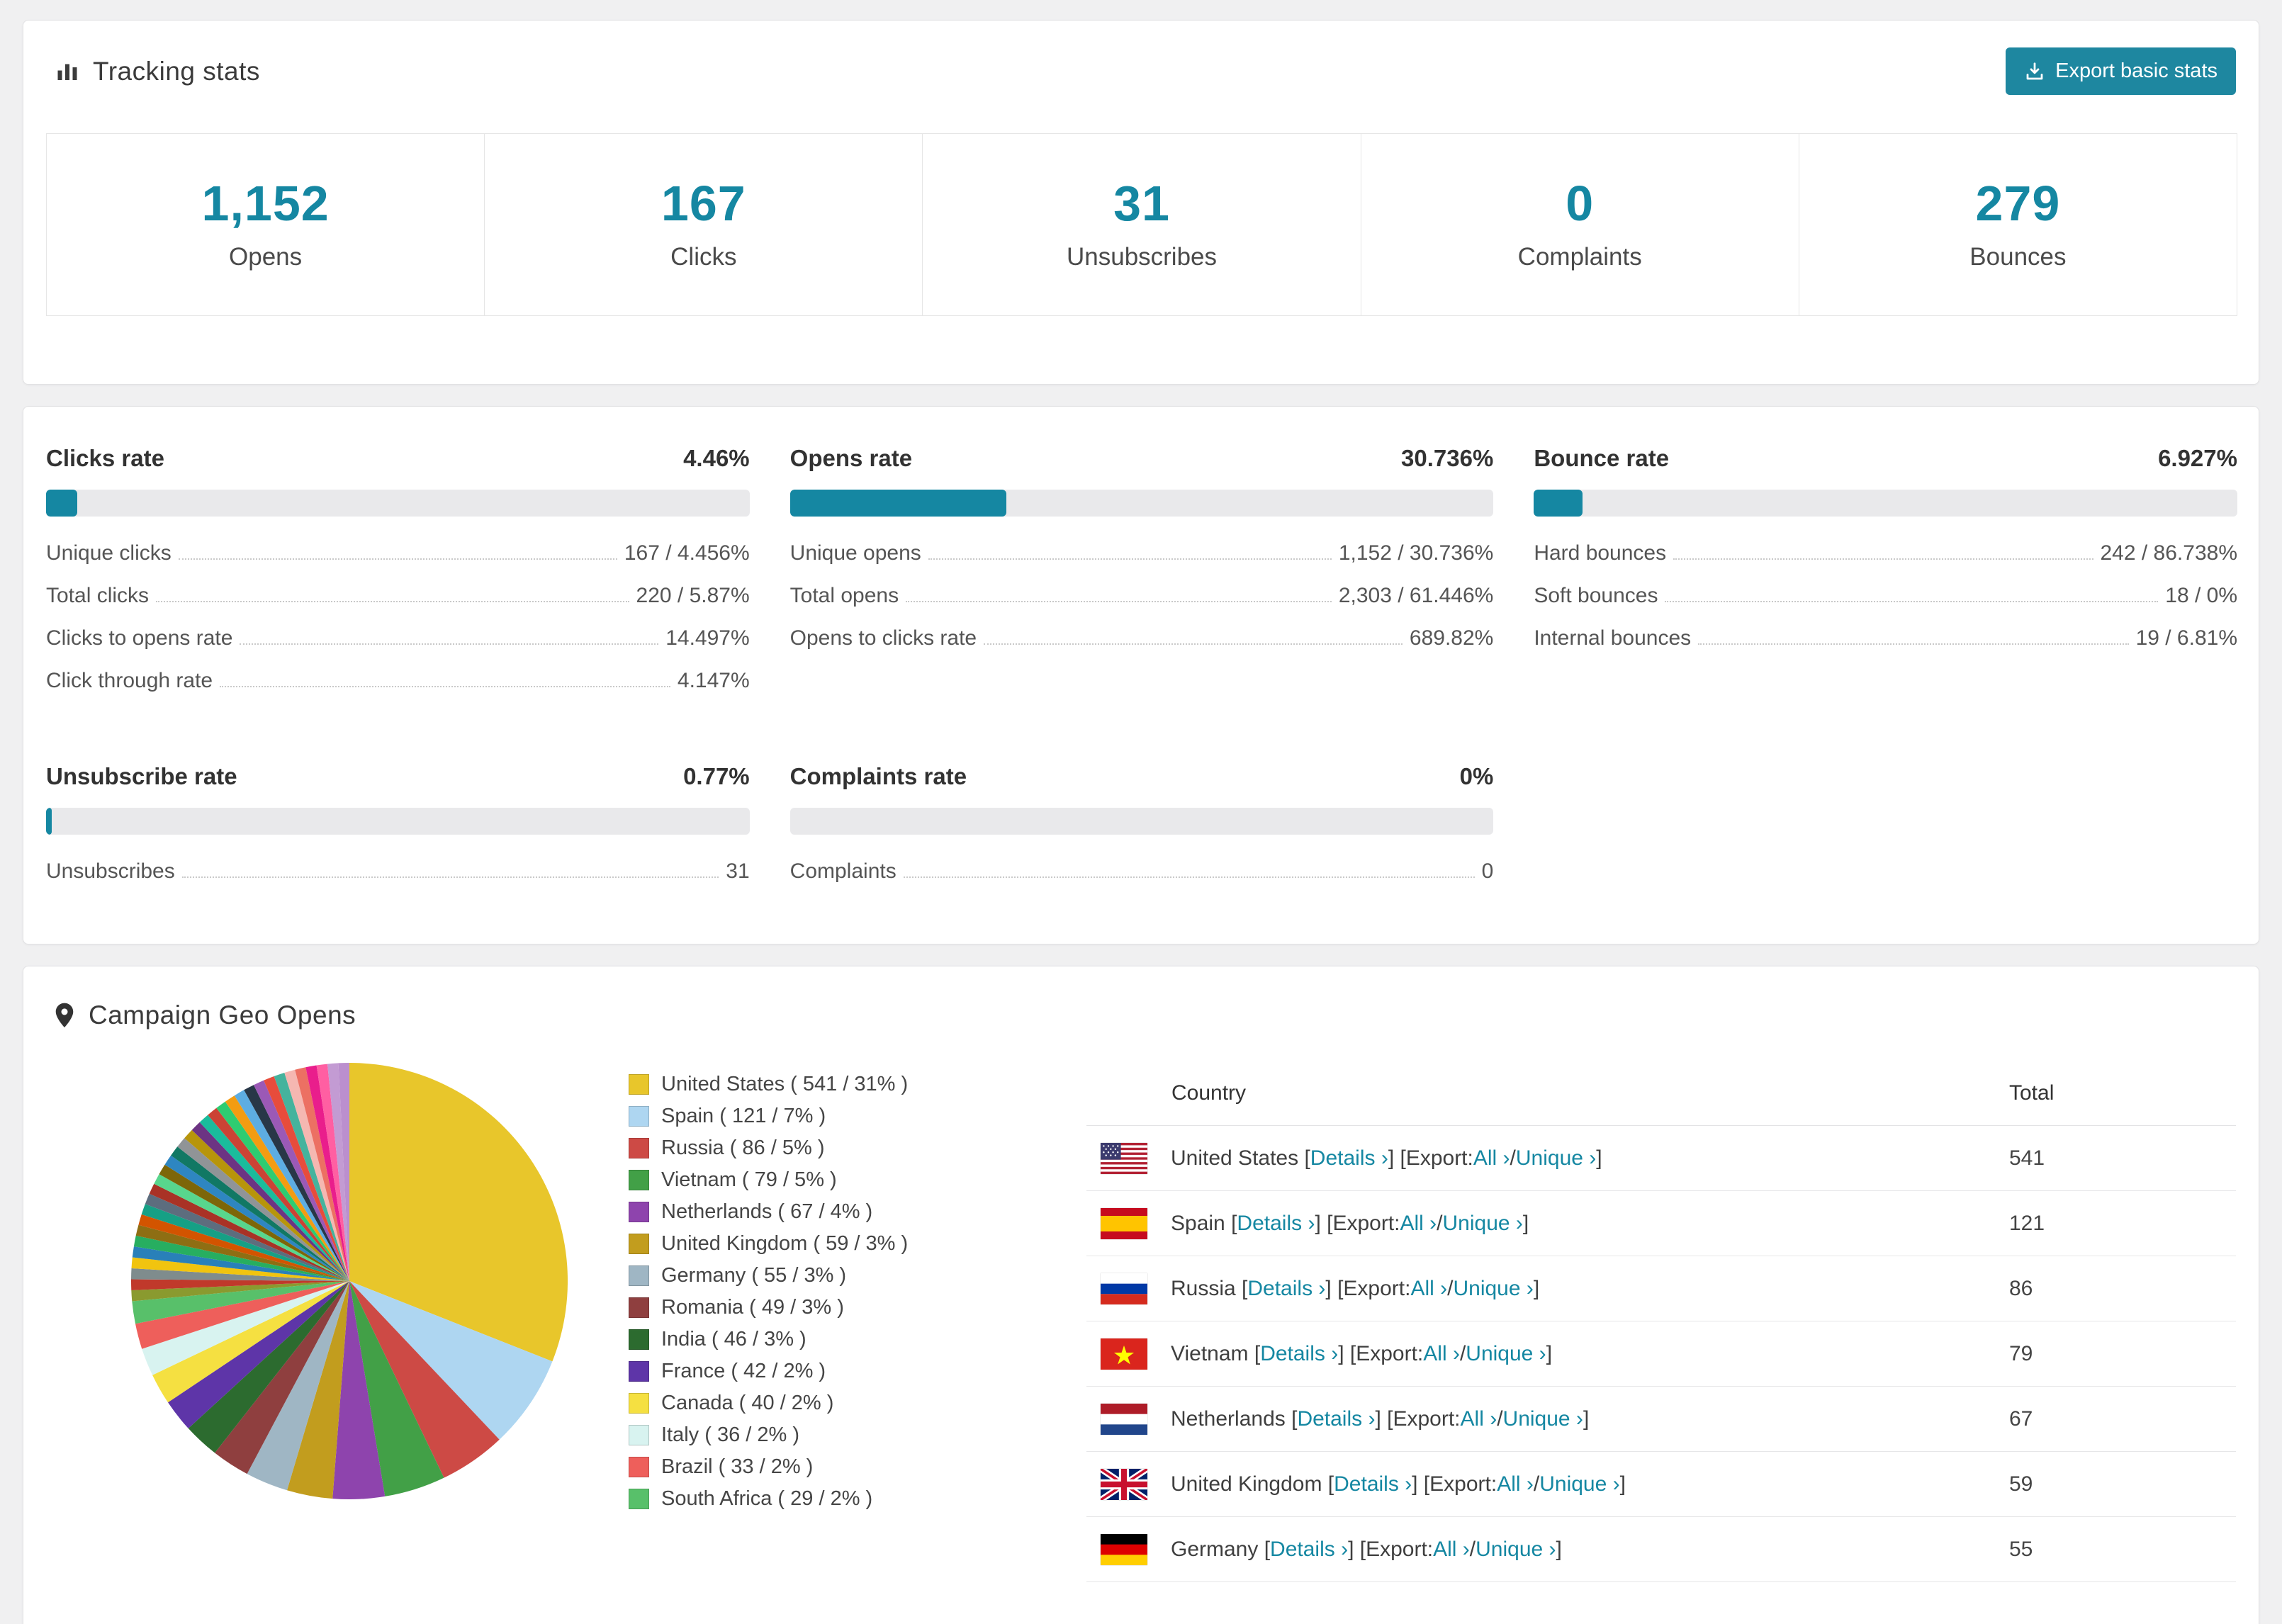 The image size is (2282, 1624). Describe the element at coordinates (1416, 553) in the screenshot. I see `rate-stat-value: 1,152 / 30.736%` at that location.